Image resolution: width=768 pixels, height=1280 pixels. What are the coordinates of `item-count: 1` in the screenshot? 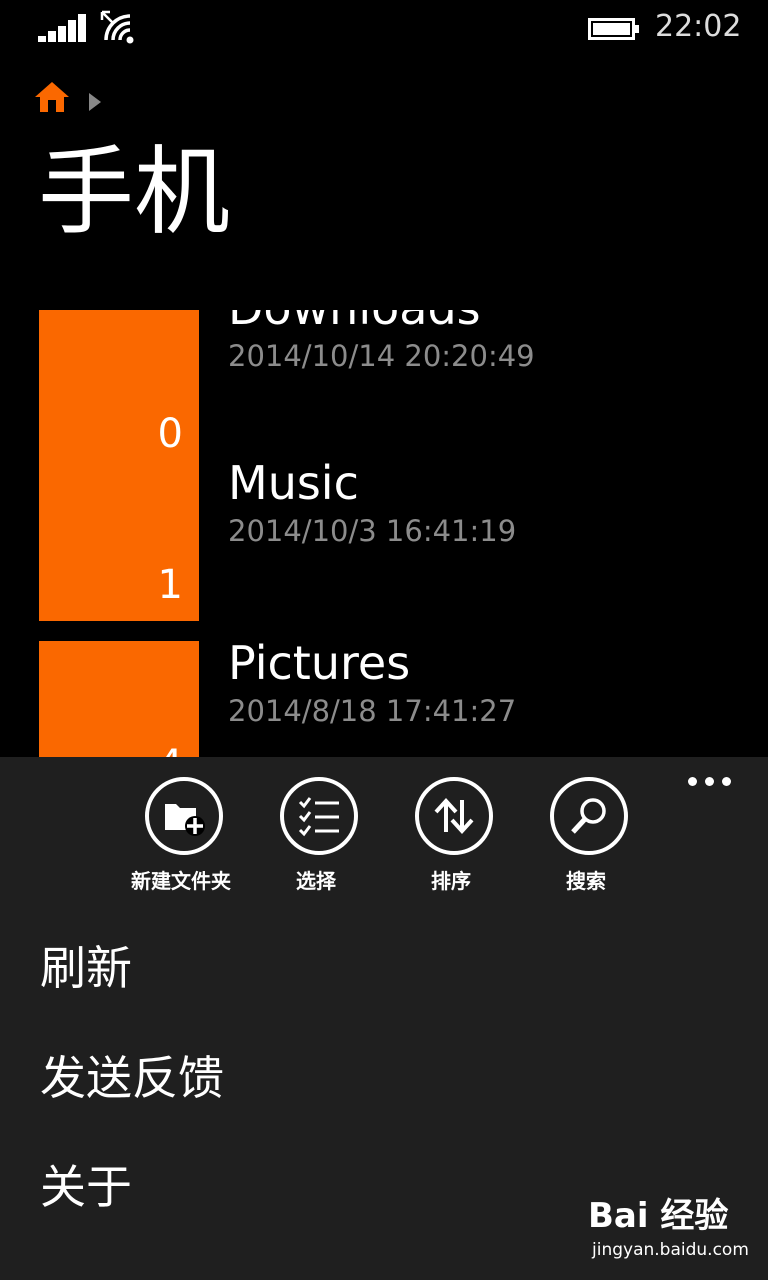 It's located at (170, 585).